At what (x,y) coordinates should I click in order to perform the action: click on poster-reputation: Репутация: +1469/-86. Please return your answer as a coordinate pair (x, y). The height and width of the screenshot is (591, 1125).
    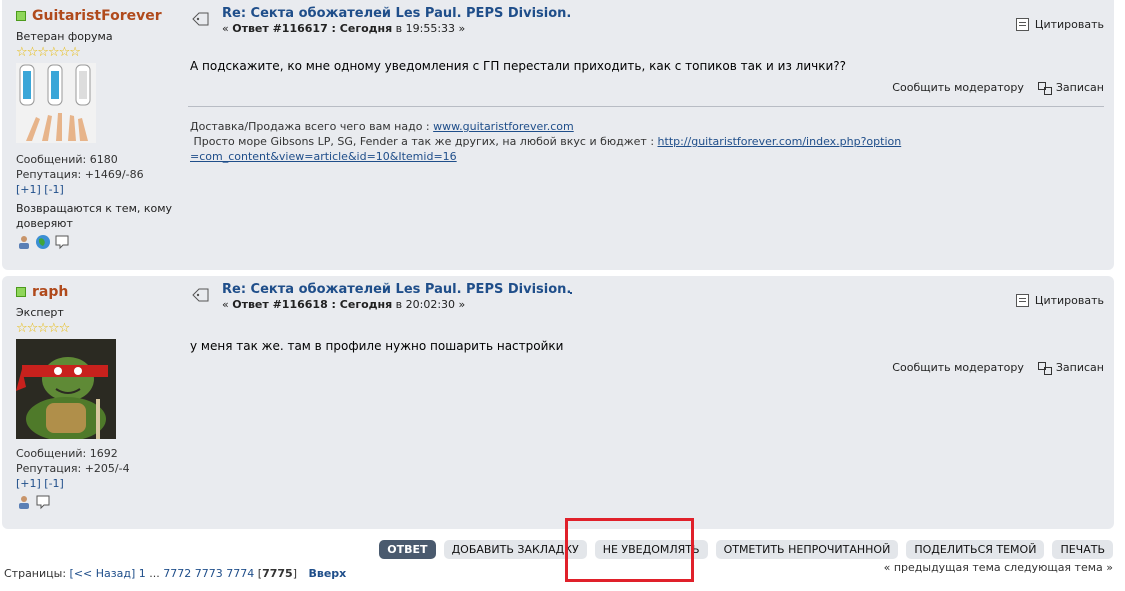
    Looking at the image, I should click on (80, 174).